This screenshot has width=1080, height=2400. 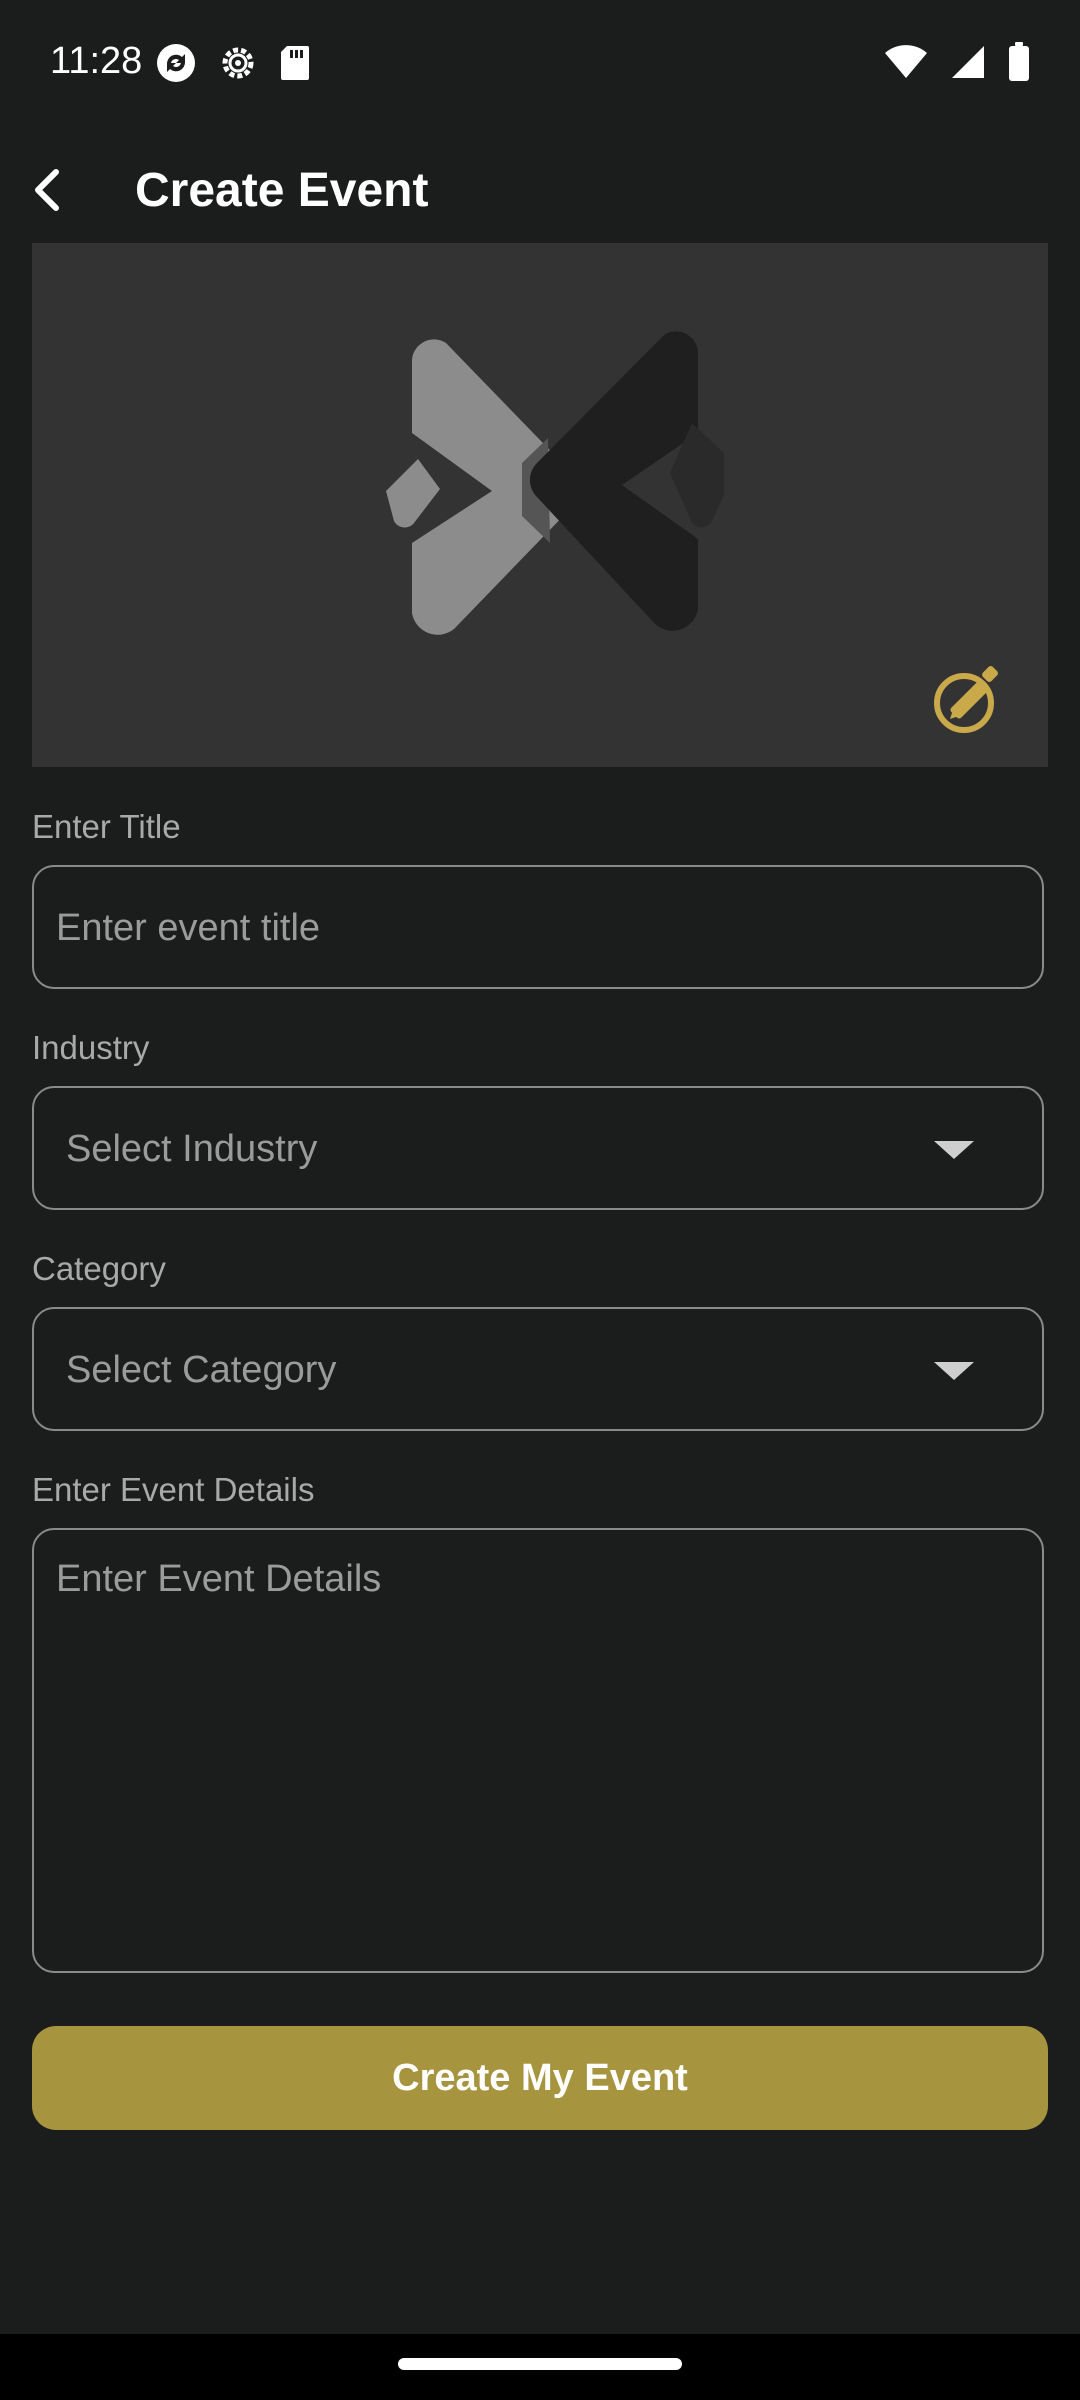 What do you see at coordinates (106, 826) in the screenshot?
I see `title-label: Enter Title` at bounding box center [106, 826].